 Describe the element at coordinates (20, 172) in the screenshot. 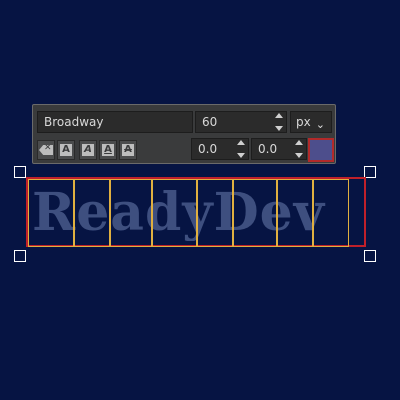

I see `resize-handle-top-left` at that location.